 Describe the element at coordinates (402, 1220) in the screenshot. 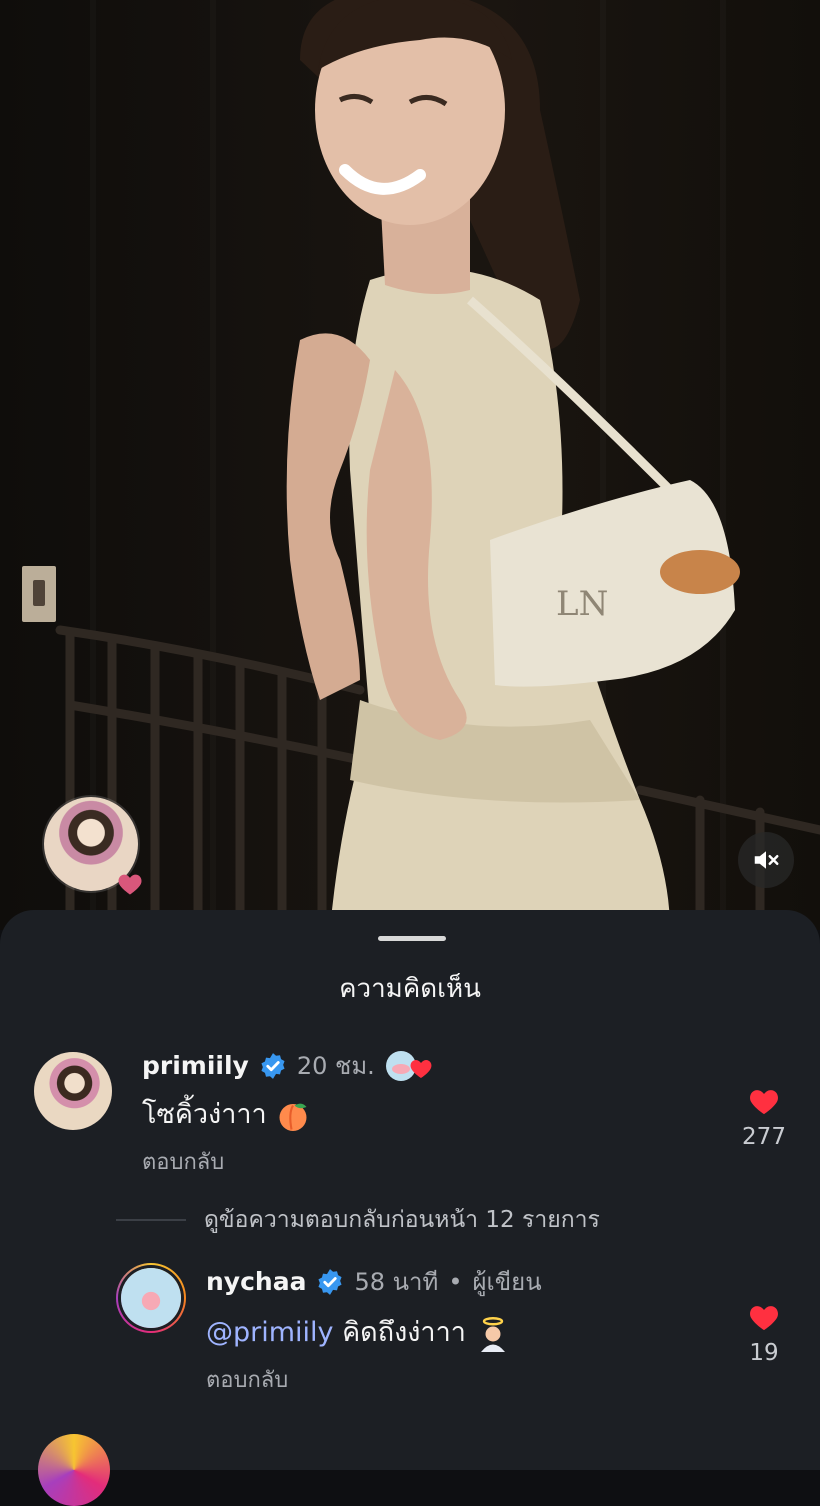

I see `view-replies-label: ดูข้อความตอบกลับก่อนหน้า 12 รายการ` at that location.